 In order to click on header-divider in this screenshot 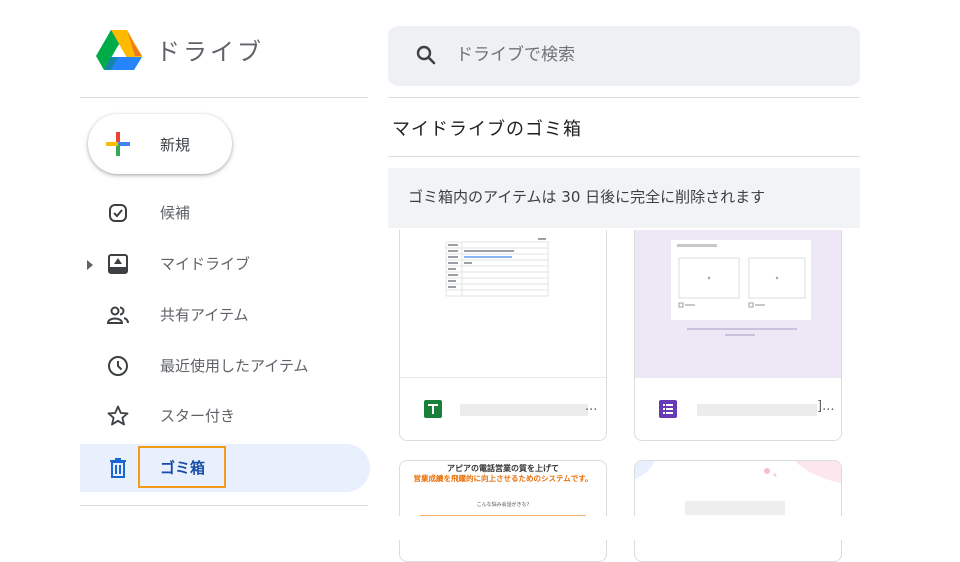, I will do `click(624, 97)`.